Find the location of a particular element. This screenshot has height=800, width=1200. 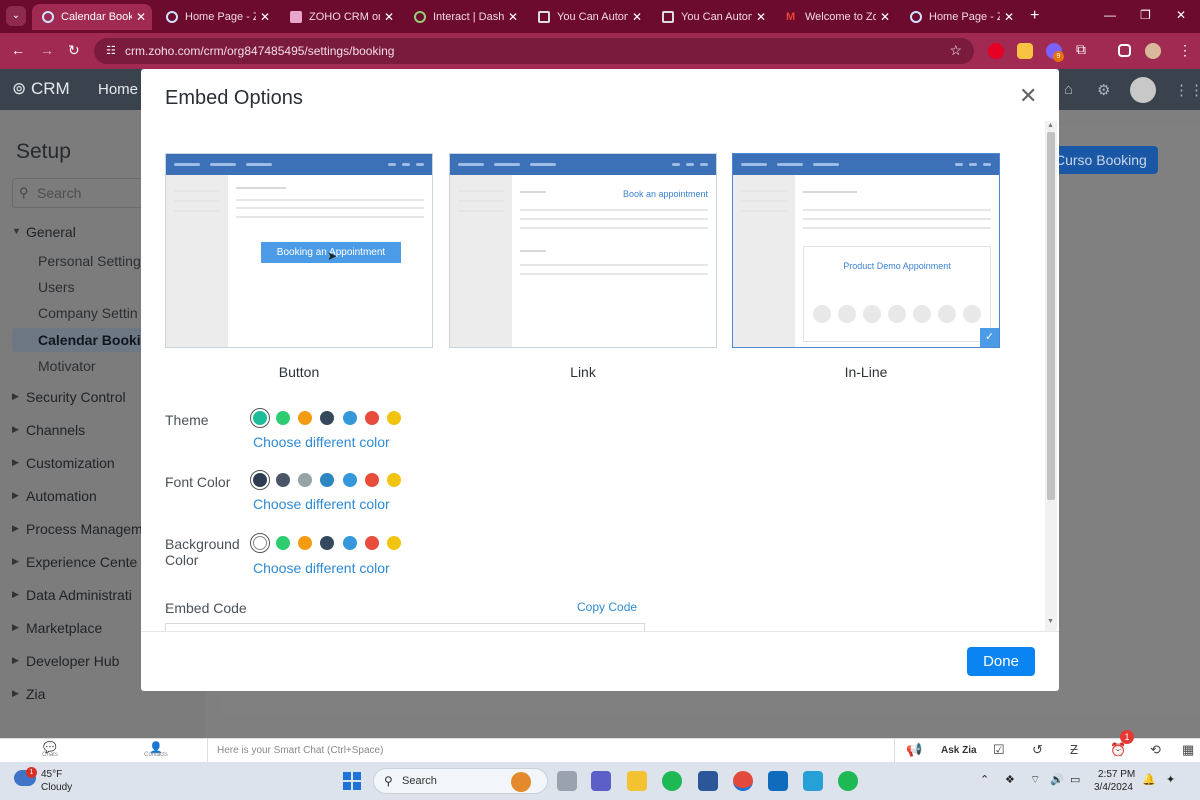

battery-icon: ▭ is located at coordinates (1075, 779).